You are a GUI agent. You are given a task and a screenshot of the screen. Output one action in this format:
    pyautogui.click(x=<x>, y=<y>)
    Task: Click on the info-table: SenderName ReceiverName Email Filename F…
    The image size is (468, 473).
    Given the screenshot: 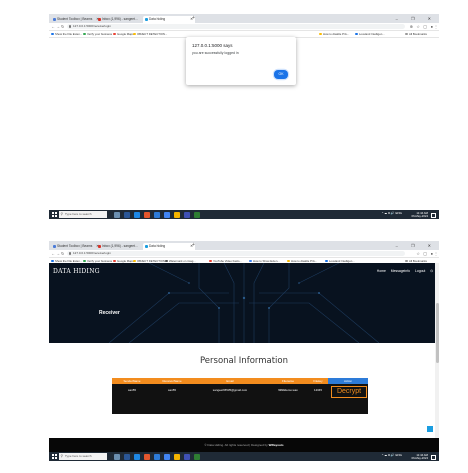 What is the action you would take?
    pyautogui.click(x=240, y=396)
    